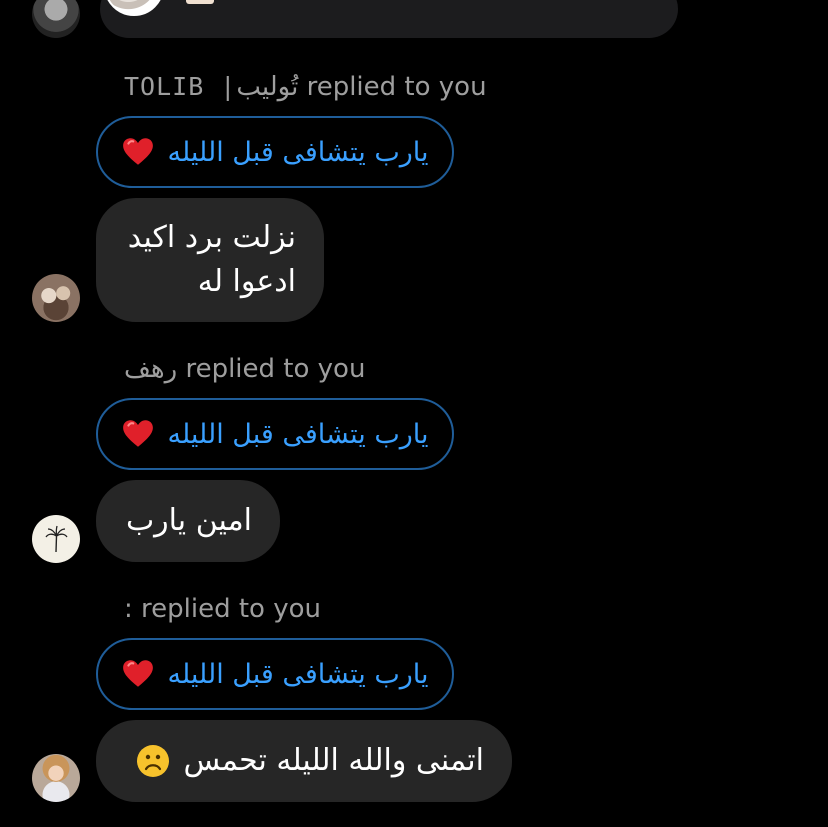 This screenshot has width=828, height=827. I want to click on reply-label: TOLIB |تُوليب replied to you, so click(305, 87).